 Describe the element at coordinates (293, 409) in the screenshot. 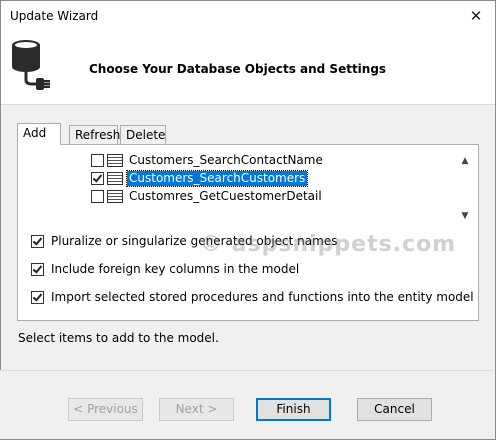

I see `finish-button: Finish` at that location.